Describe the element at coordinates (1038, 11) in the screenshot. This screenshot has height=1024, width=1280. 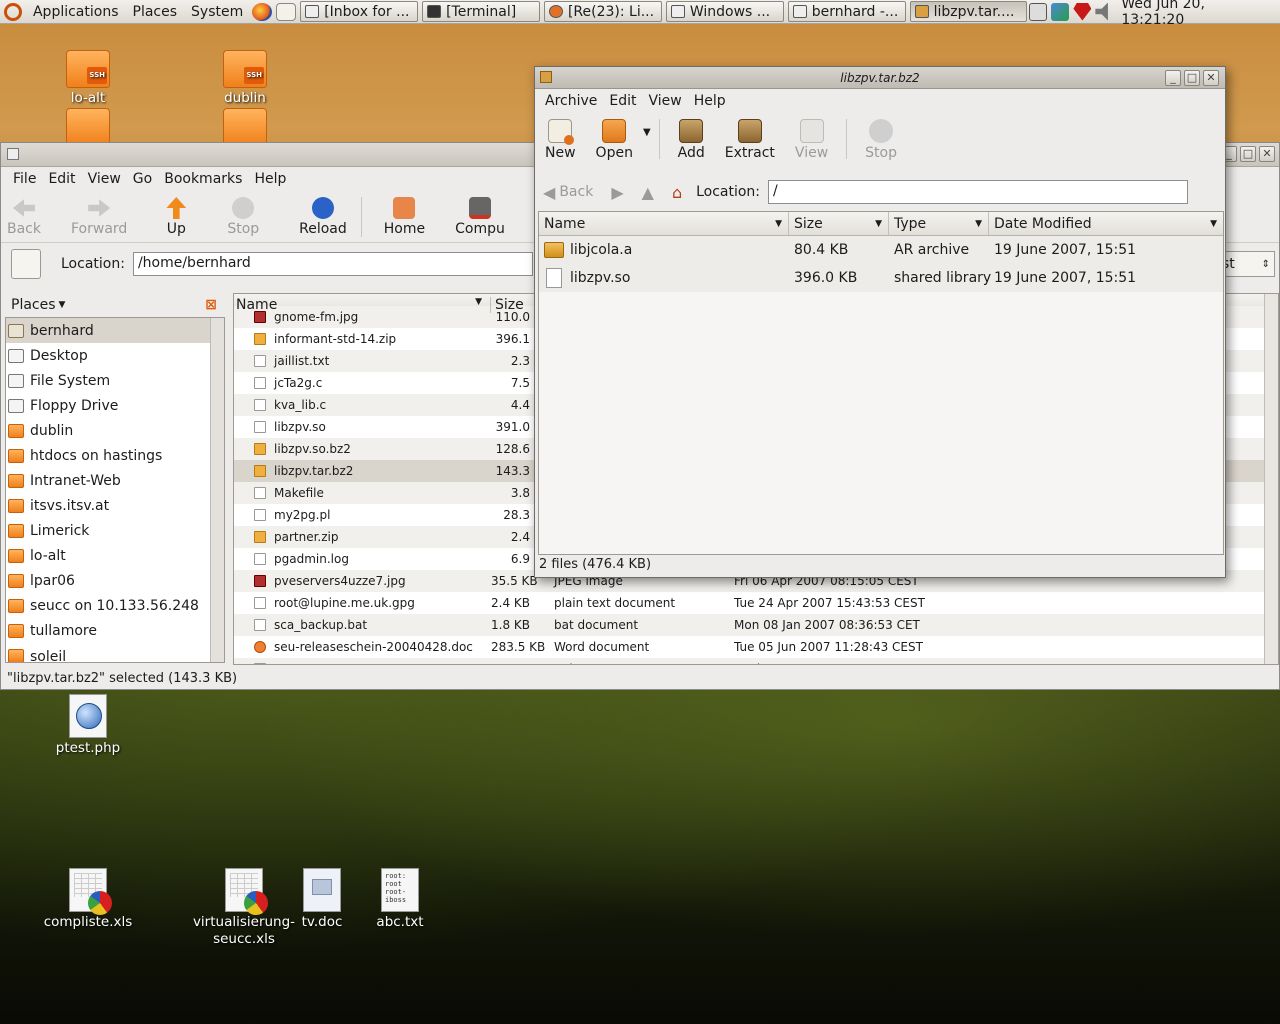
I see `show-desktop-icon` at that location.